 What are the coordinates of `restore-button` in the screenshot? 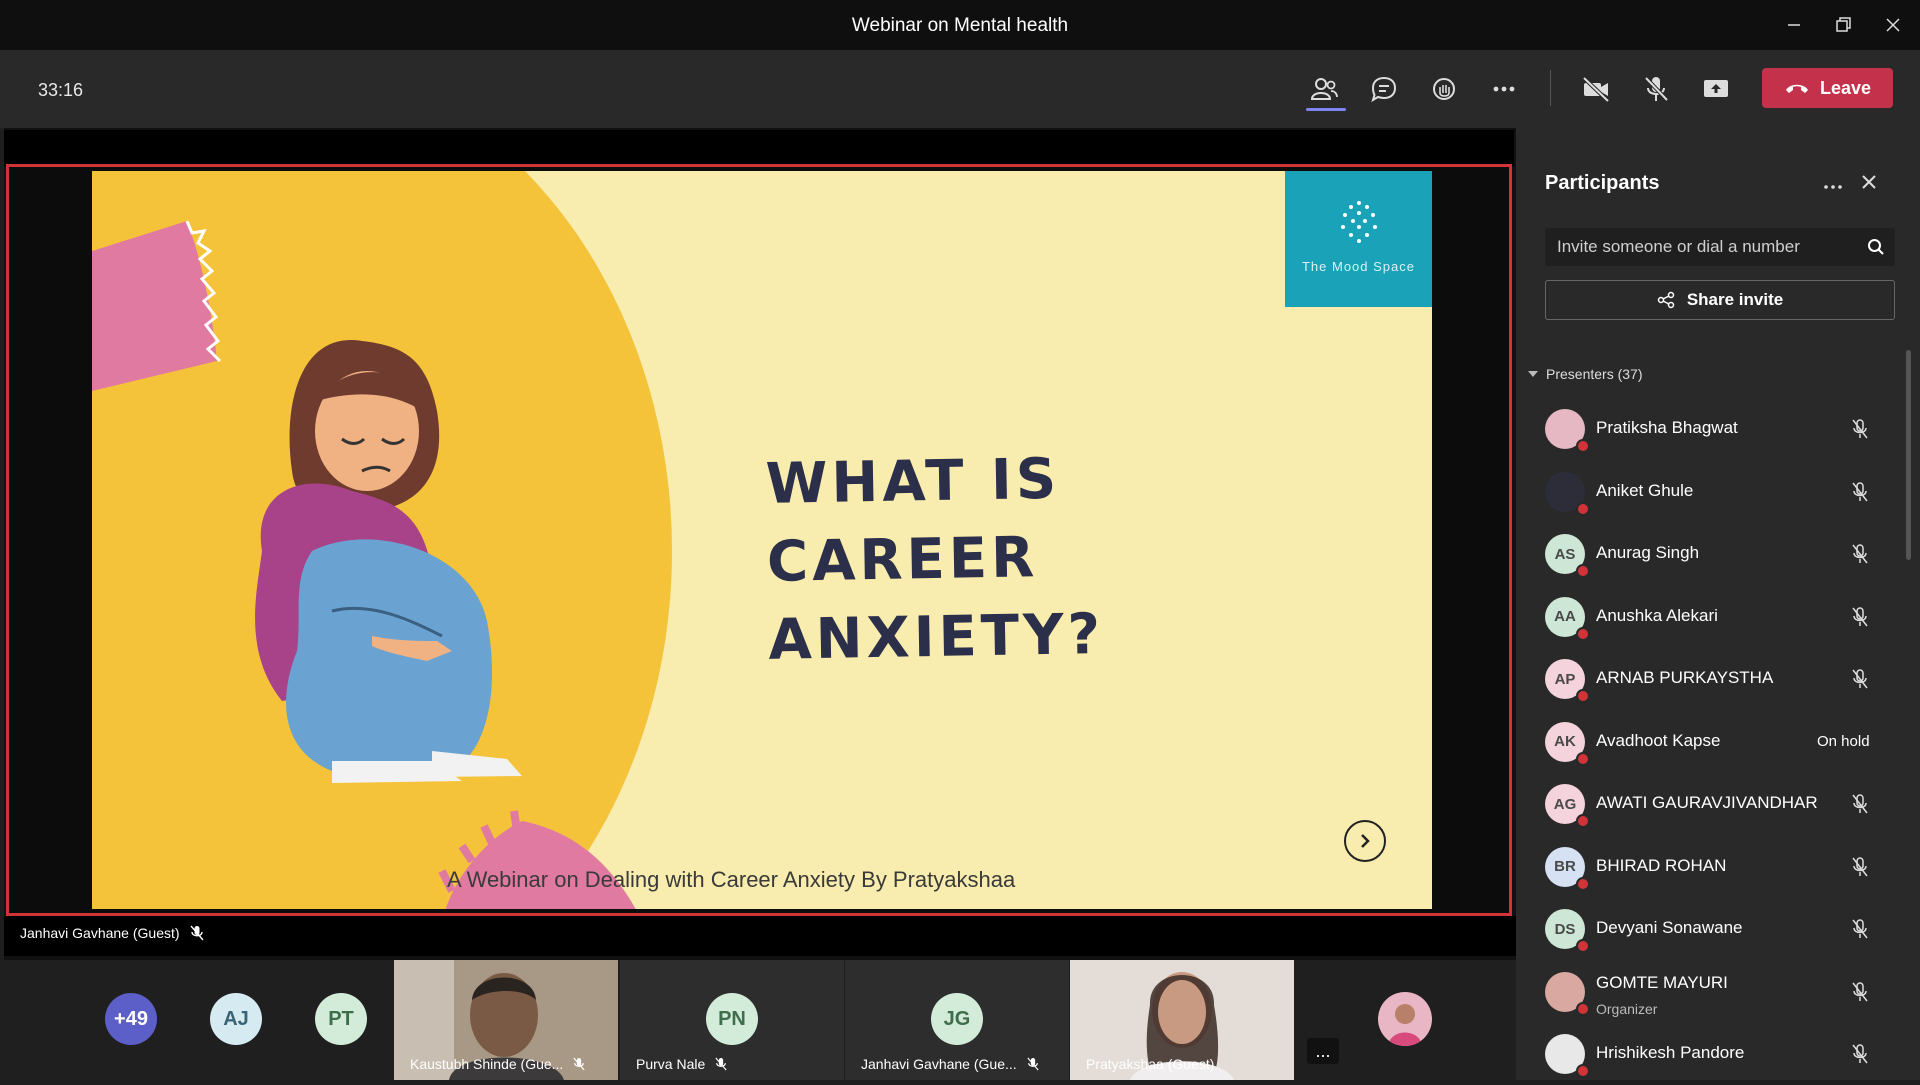 It's located at (1844, 25).